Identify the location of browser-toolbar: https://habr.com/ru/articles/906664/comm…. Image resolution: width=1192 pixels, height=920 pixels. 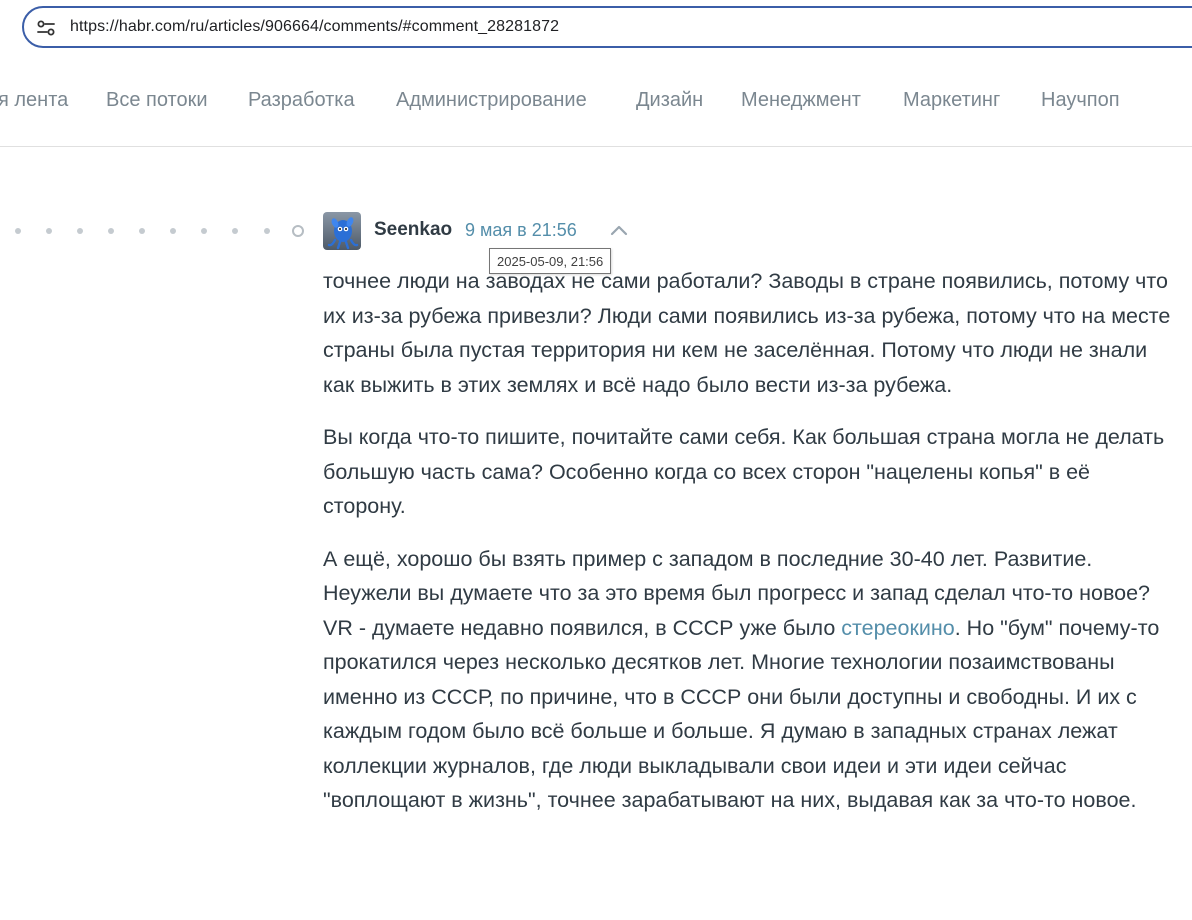
(596, 29).